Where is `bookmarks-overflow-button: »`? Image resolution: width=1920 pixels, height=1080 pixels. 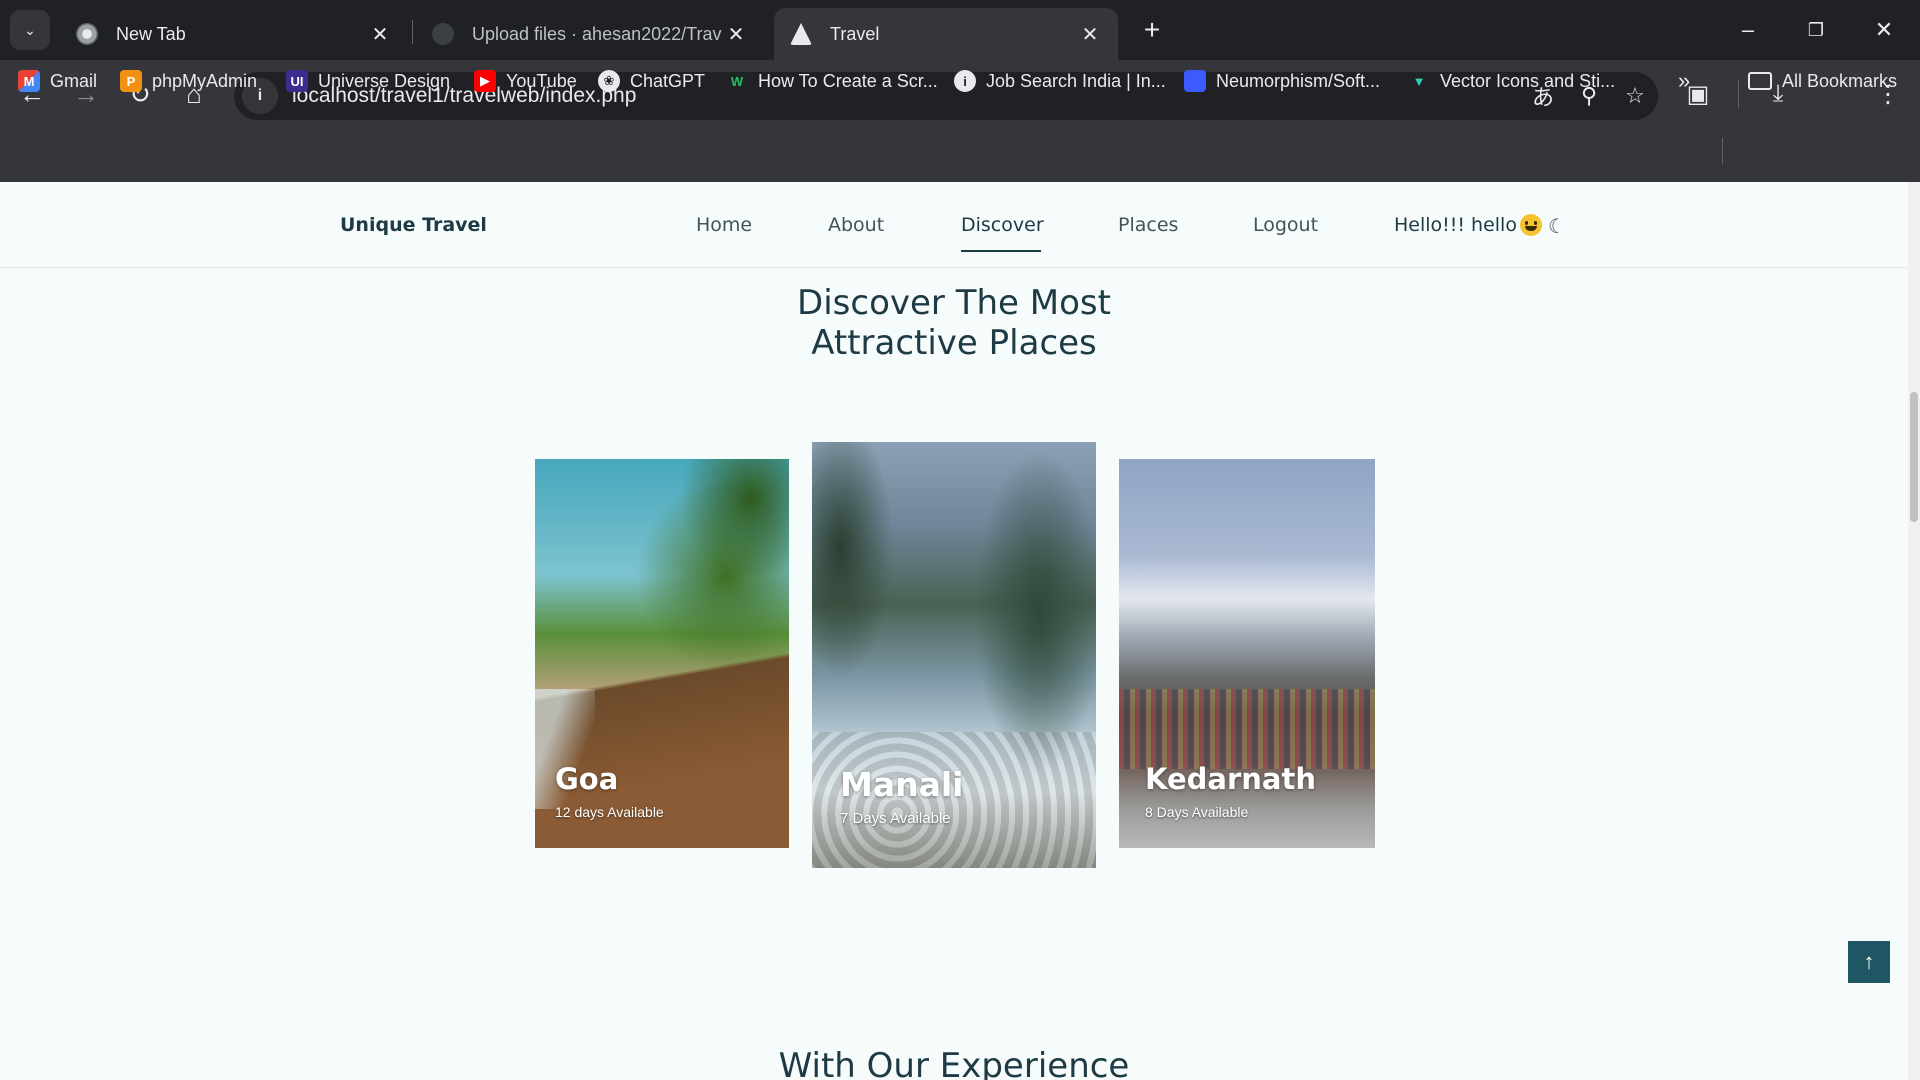 bookmarks-overflow-button: » is located at coordinates (1684, 81).